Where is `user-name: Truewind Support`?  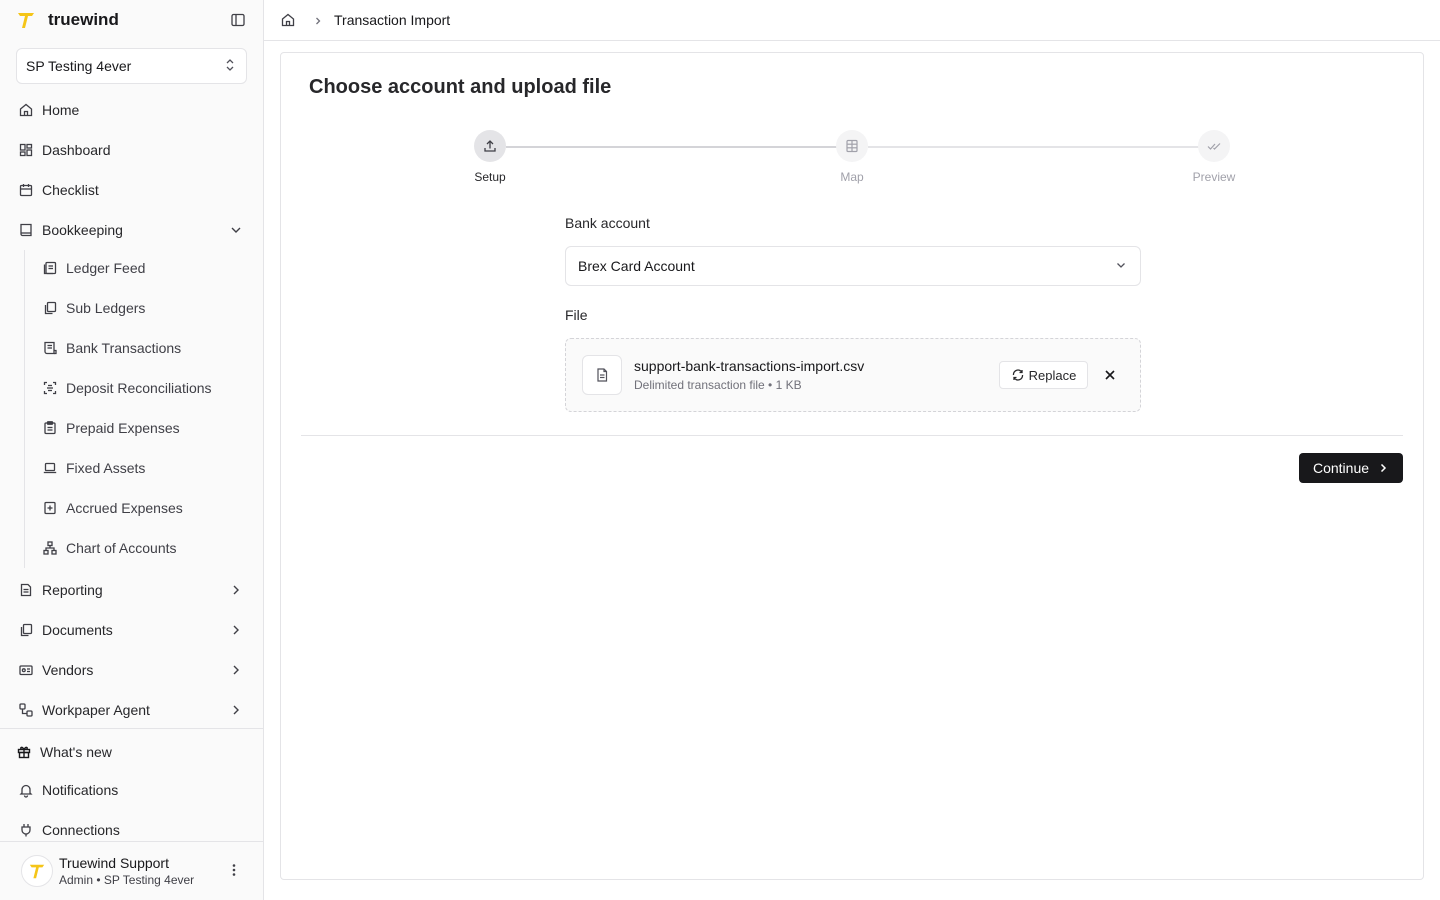
user-name: Truewind Support is located at coordinates (114, 863).